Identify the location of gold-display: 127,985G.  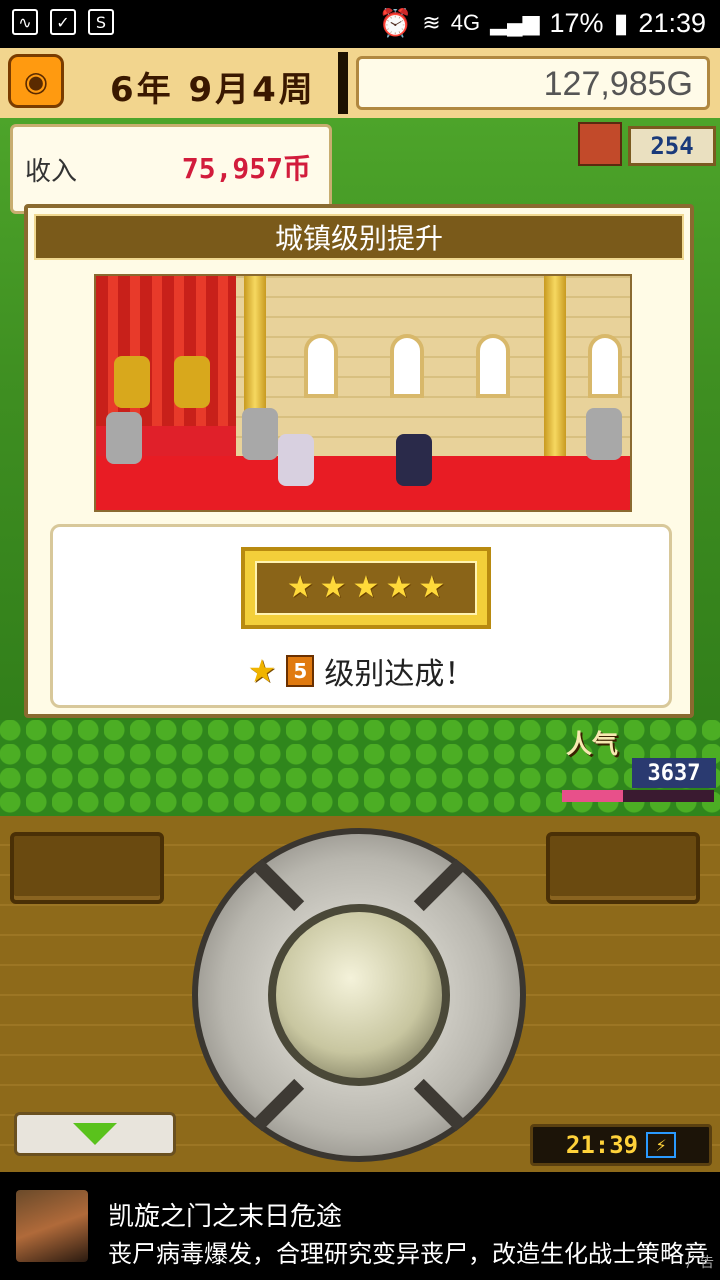
(533, 83).